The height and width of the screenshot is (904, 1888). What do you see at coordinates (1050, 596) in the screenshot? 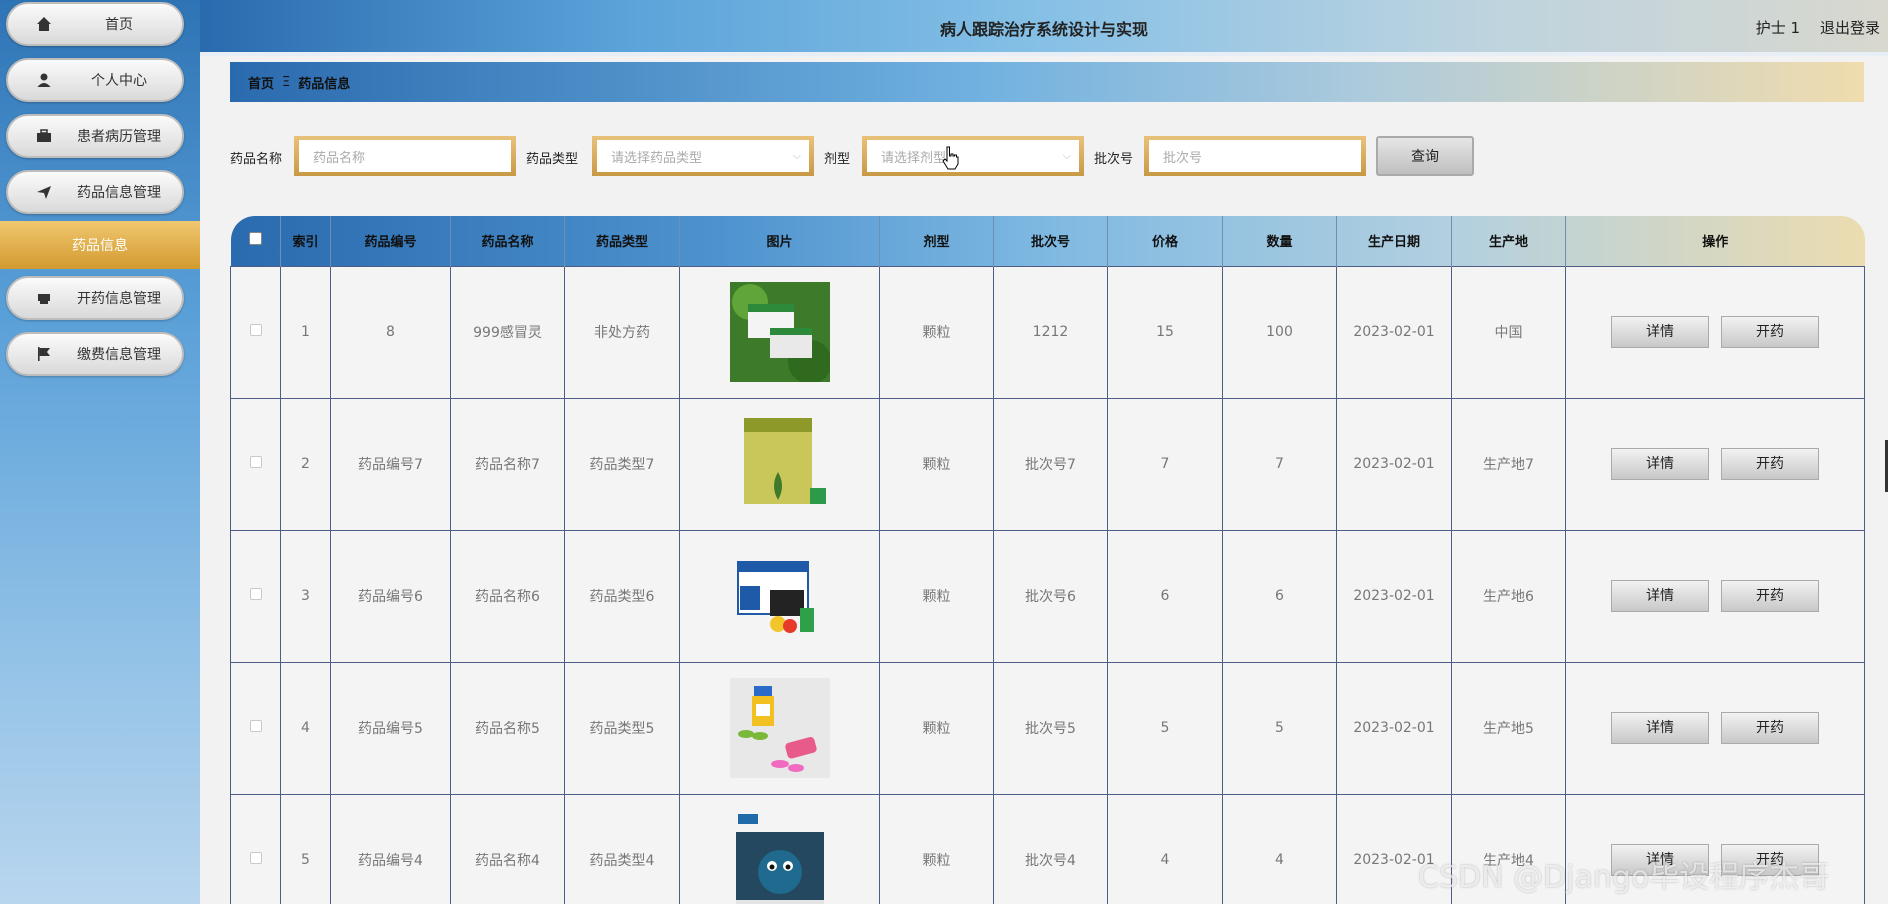
I see `cell-batch: 批次号6` at bounding box center [1050, 596].